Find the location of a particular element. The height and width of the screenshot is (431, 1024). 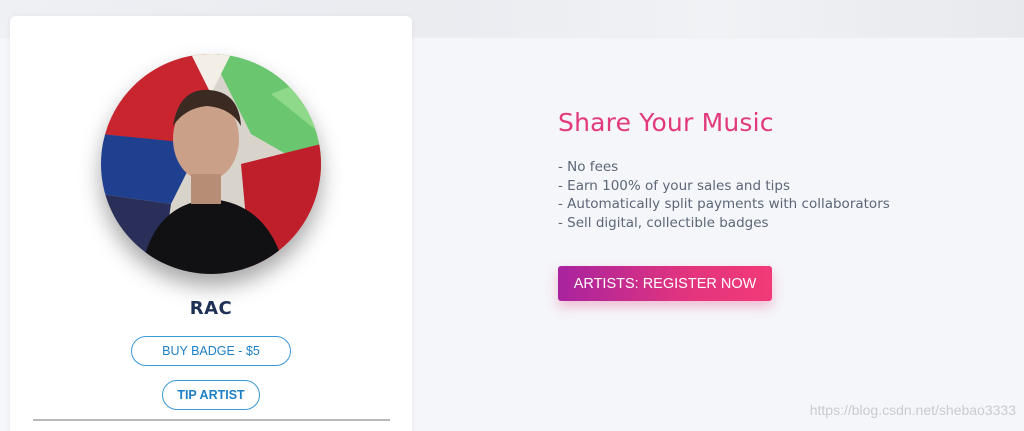

feature-item: - Earn 100% of your sales and tips is located at coordinates (674, 185).